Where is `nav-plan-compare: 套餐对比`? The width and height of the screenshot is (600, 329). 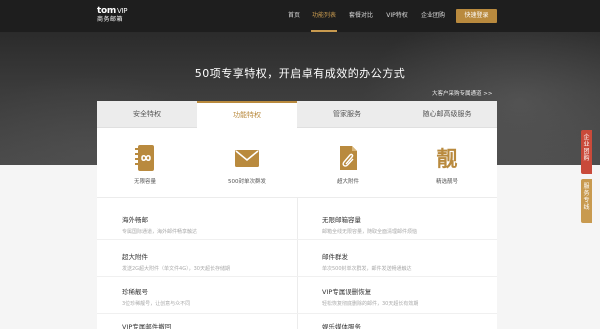
nav-plan-compare: 套餐对比 is located at coordinates (361, 16).